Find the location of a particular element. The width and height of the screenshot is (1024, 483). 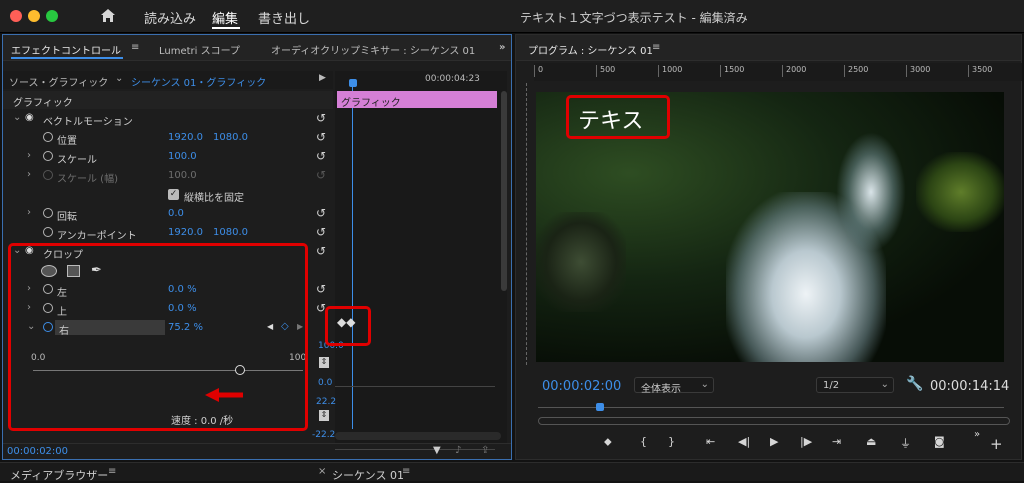

play-icon: ▶ is located at coordinates (774, 441).